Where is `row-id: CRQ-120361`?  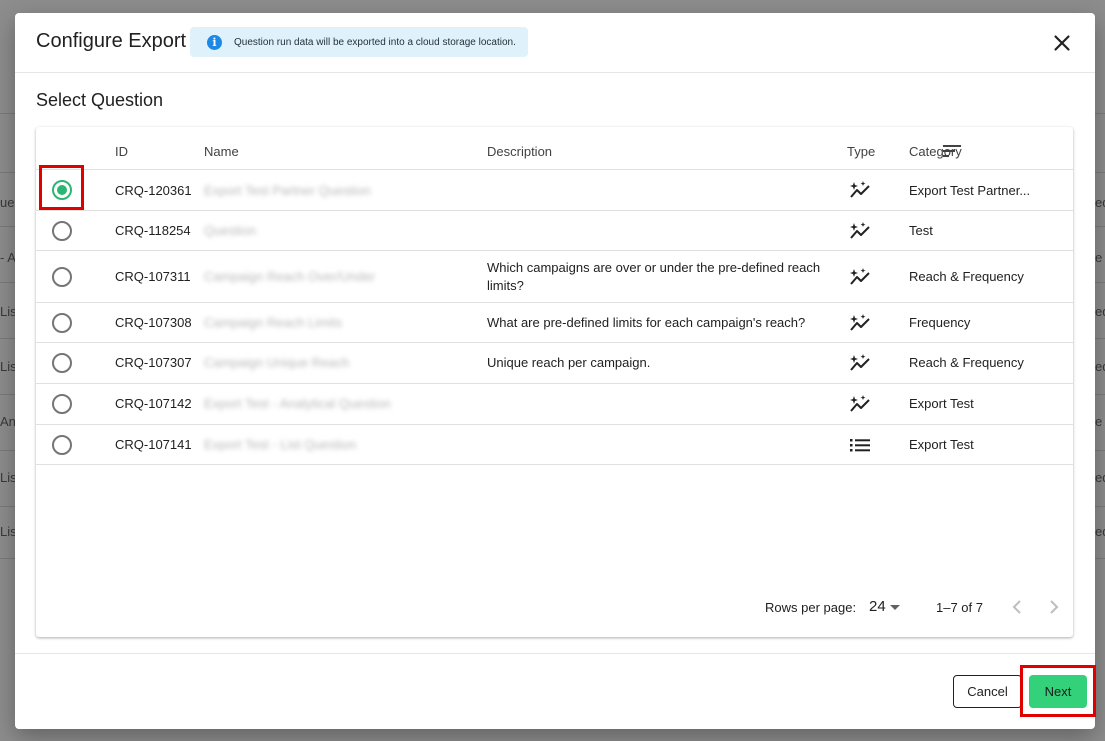
row-id: CRQ-120361 is located at coordinates (153, 190).